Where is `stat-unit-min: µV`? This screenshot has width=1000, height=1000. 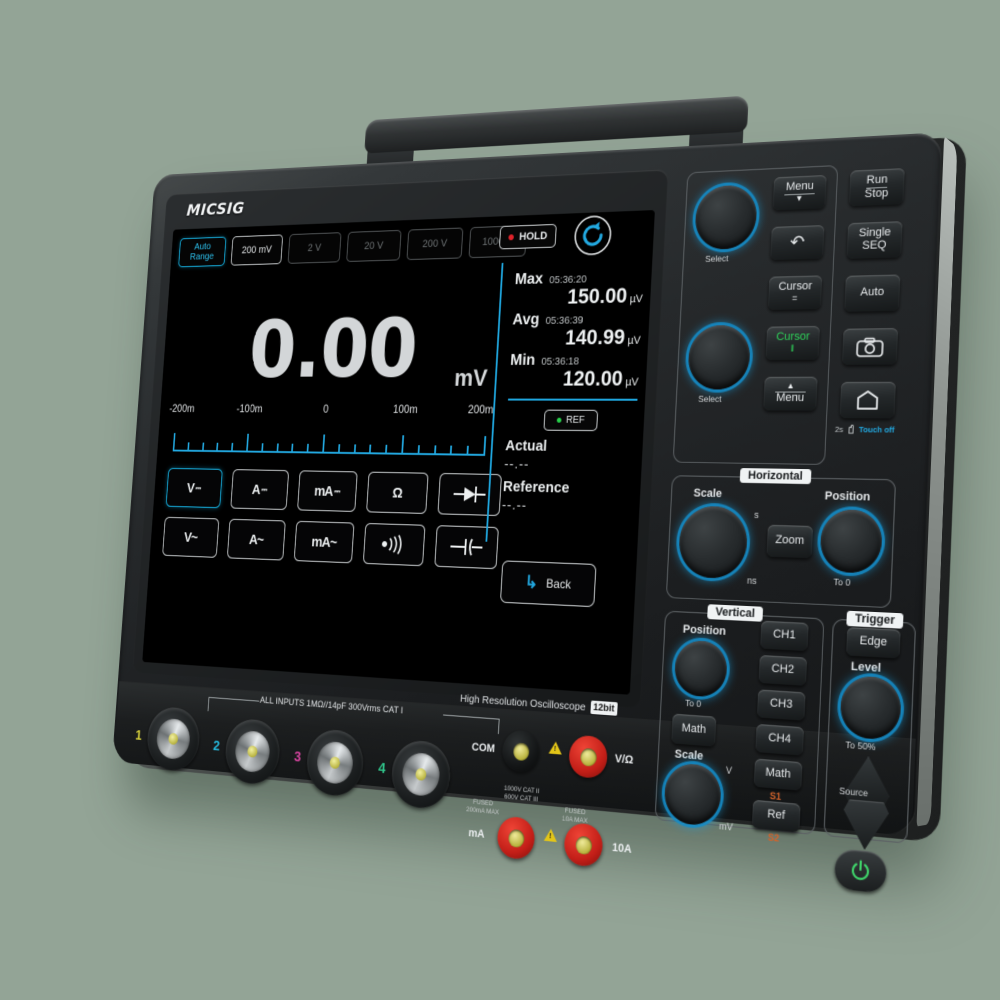
stat-unit-min: µV is located at coordinates (632, 382).